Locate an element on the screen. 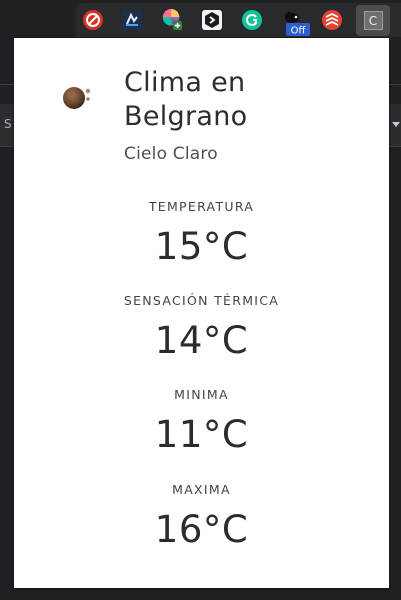  todoist-icon is located at coordinates (332, 20).